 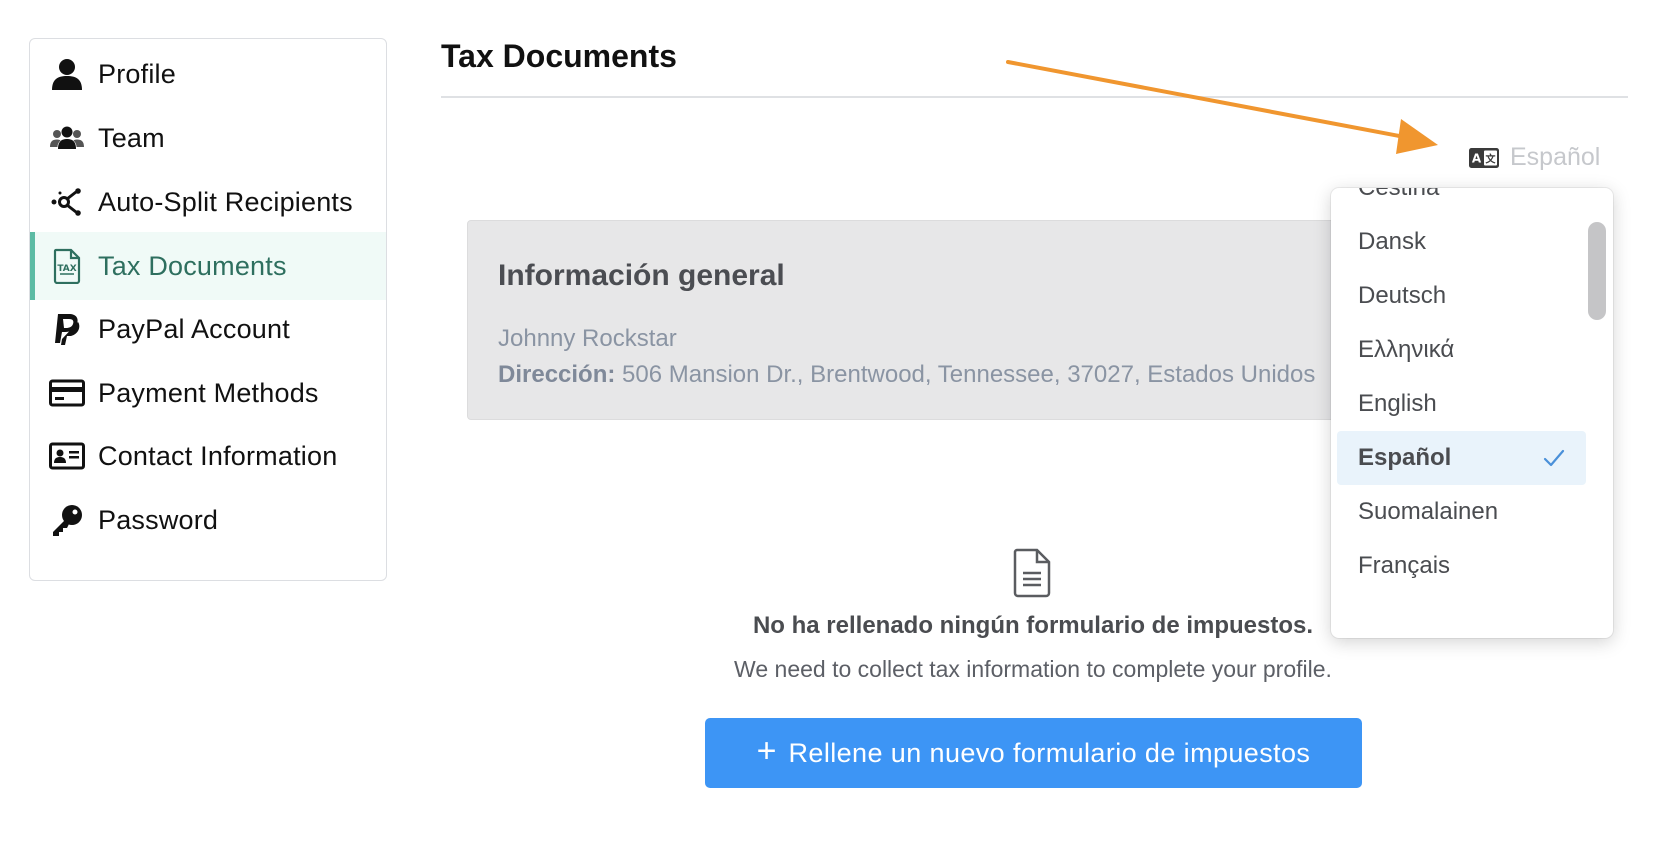 What do you see at coordinates (557, 374) in the screenshot?
I see `address-label: Dirección:` at bounding box center [557, 374].